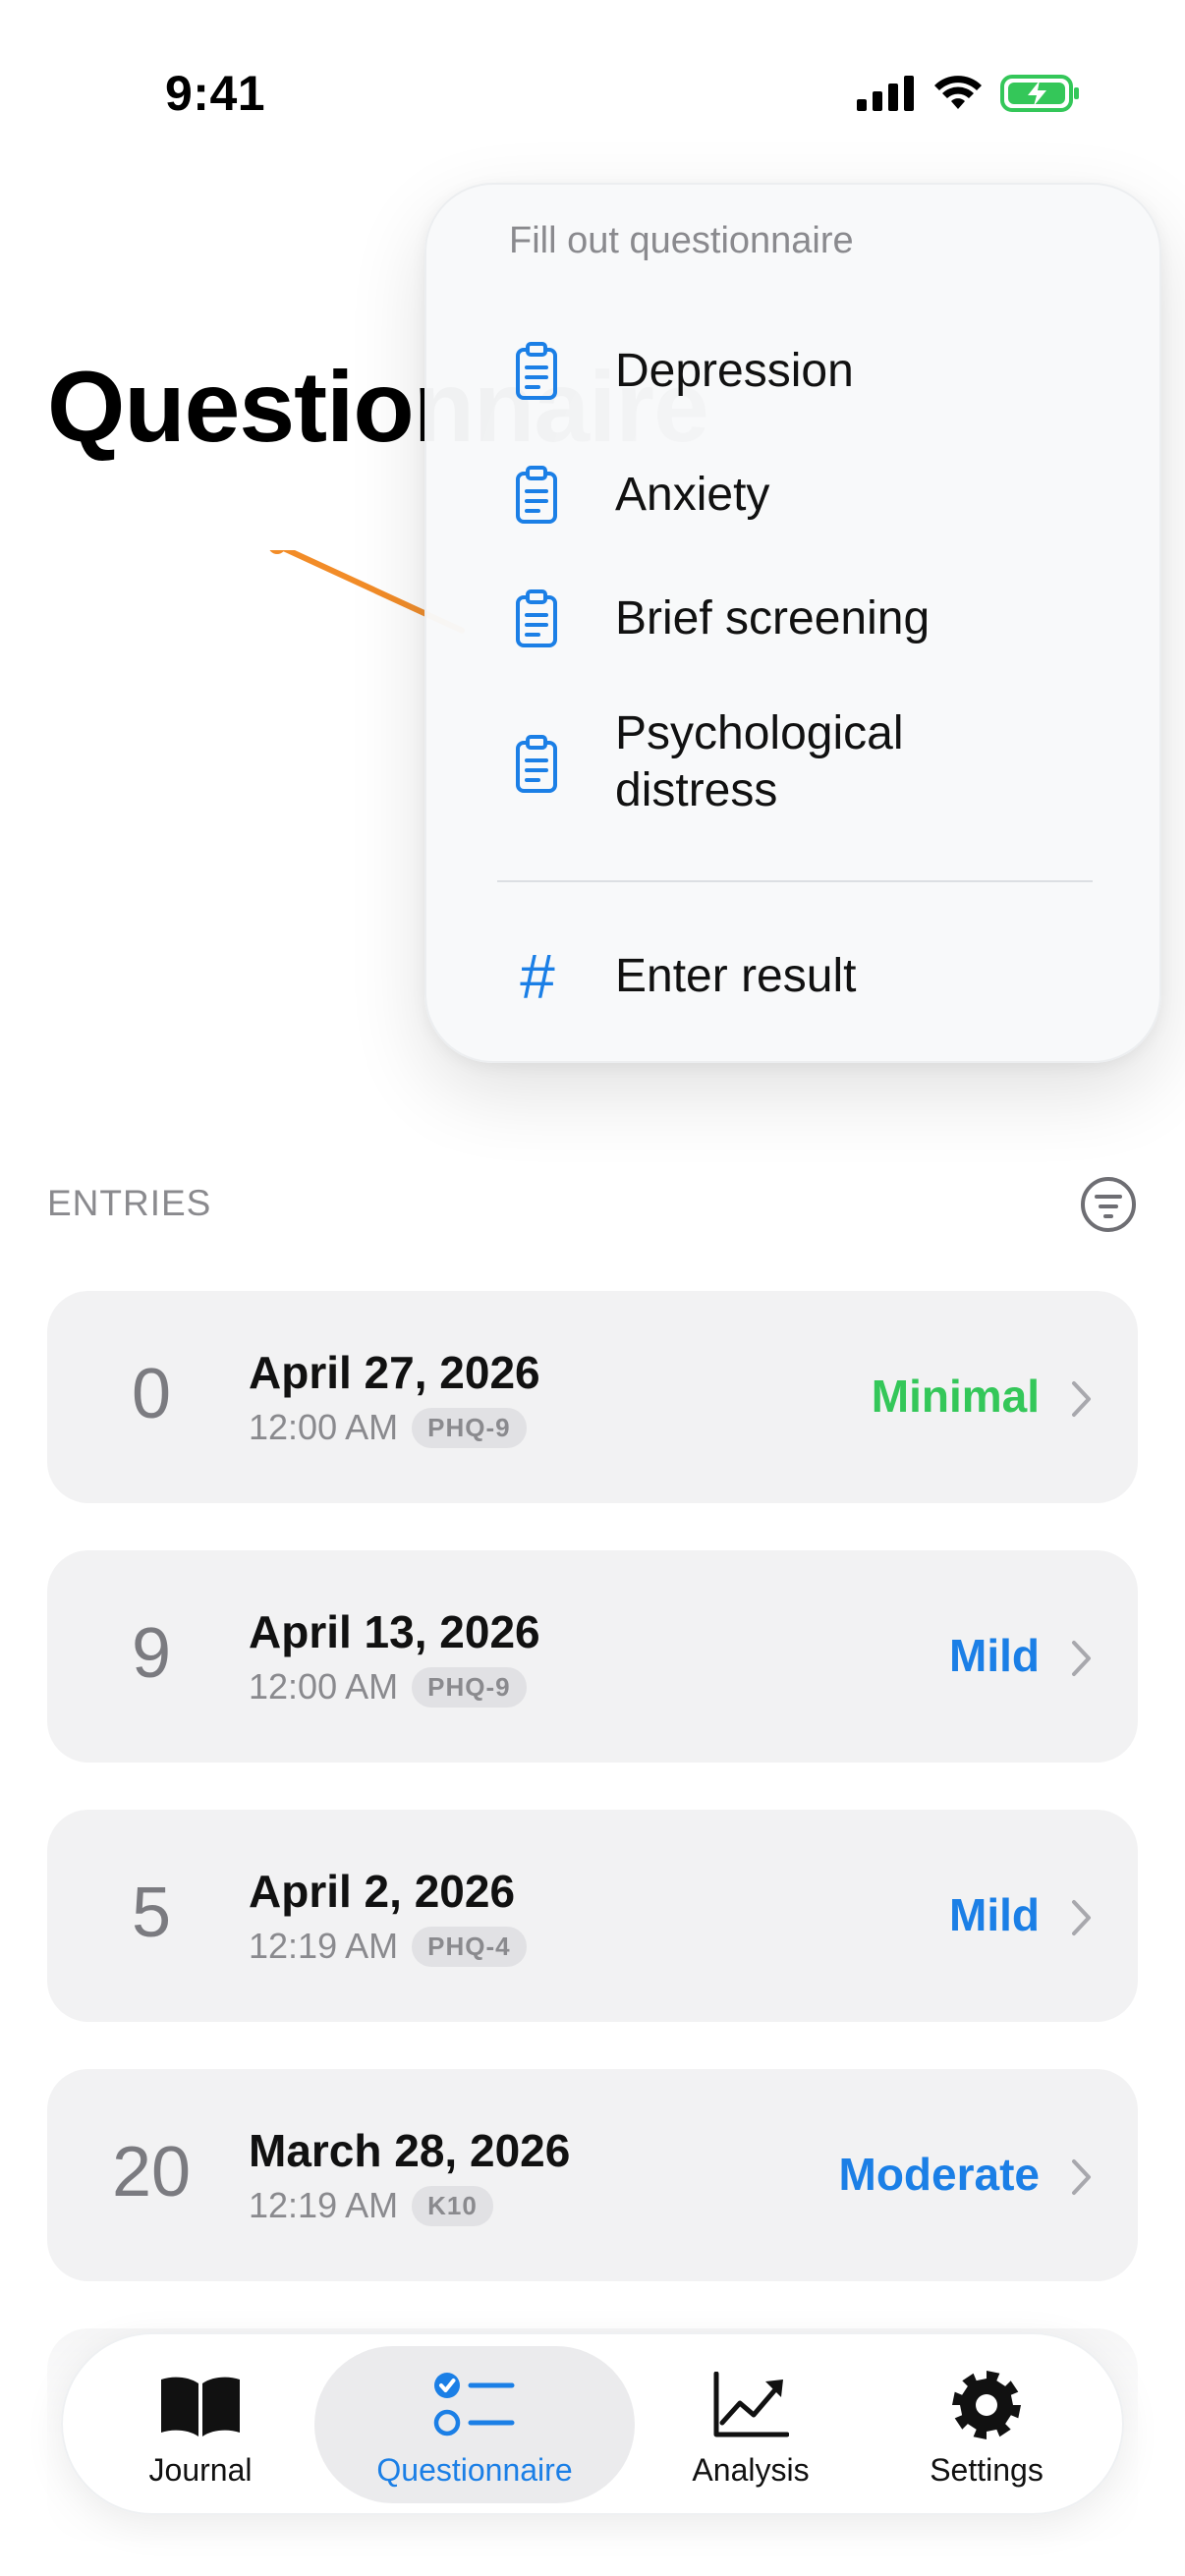 This screenshot has width=1185, height=2576. I want to click on tab-label: Settings, so click(987, 2470).